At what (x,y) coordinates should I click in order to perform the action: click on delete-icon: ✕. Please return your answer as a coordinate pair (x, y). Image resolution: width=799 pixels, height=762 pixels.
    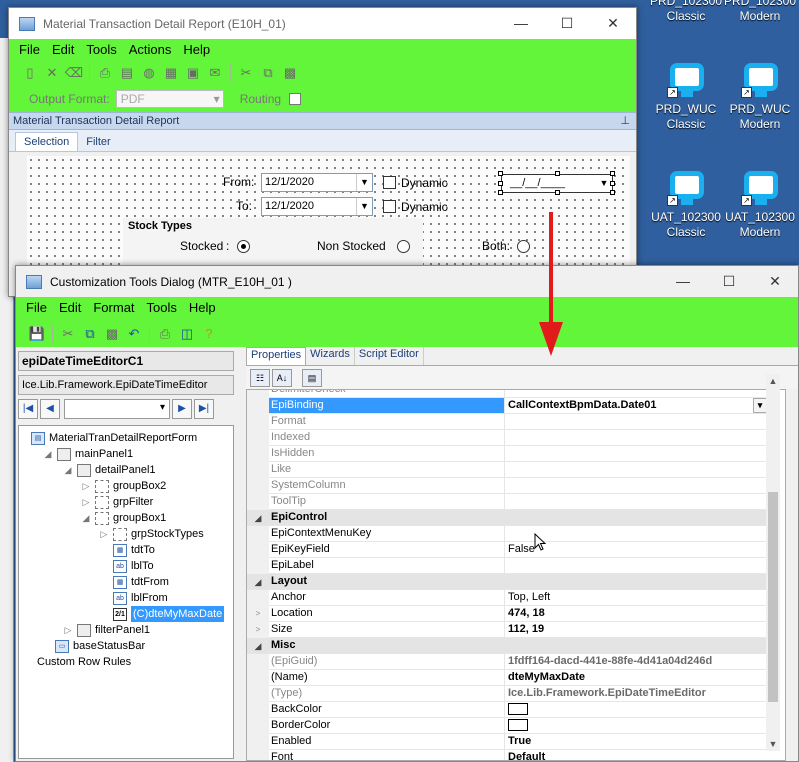
    Looking at the image, I should click on (52, 73).